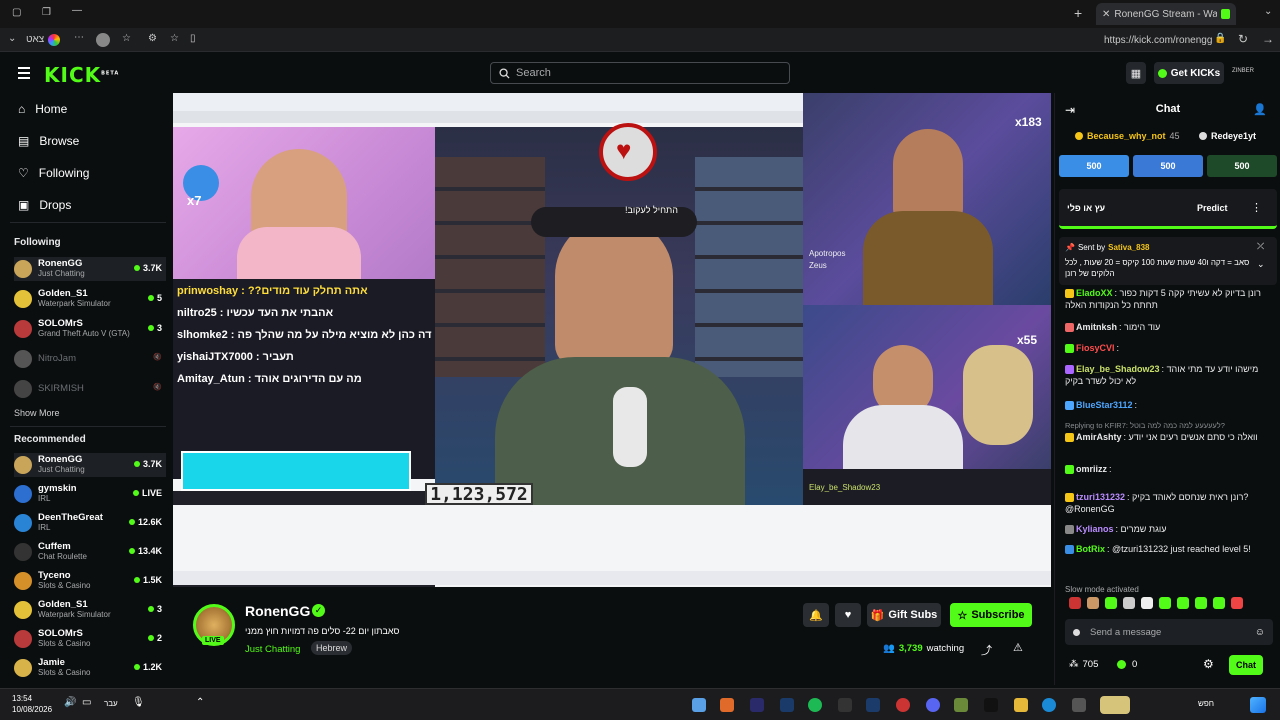 The image size is (1280, 720). Describe the element at coordinates (90, 610) in the screenshot. I see `sidebar-channel: Golden_S1 Waterpark Simulator 3` at that location.